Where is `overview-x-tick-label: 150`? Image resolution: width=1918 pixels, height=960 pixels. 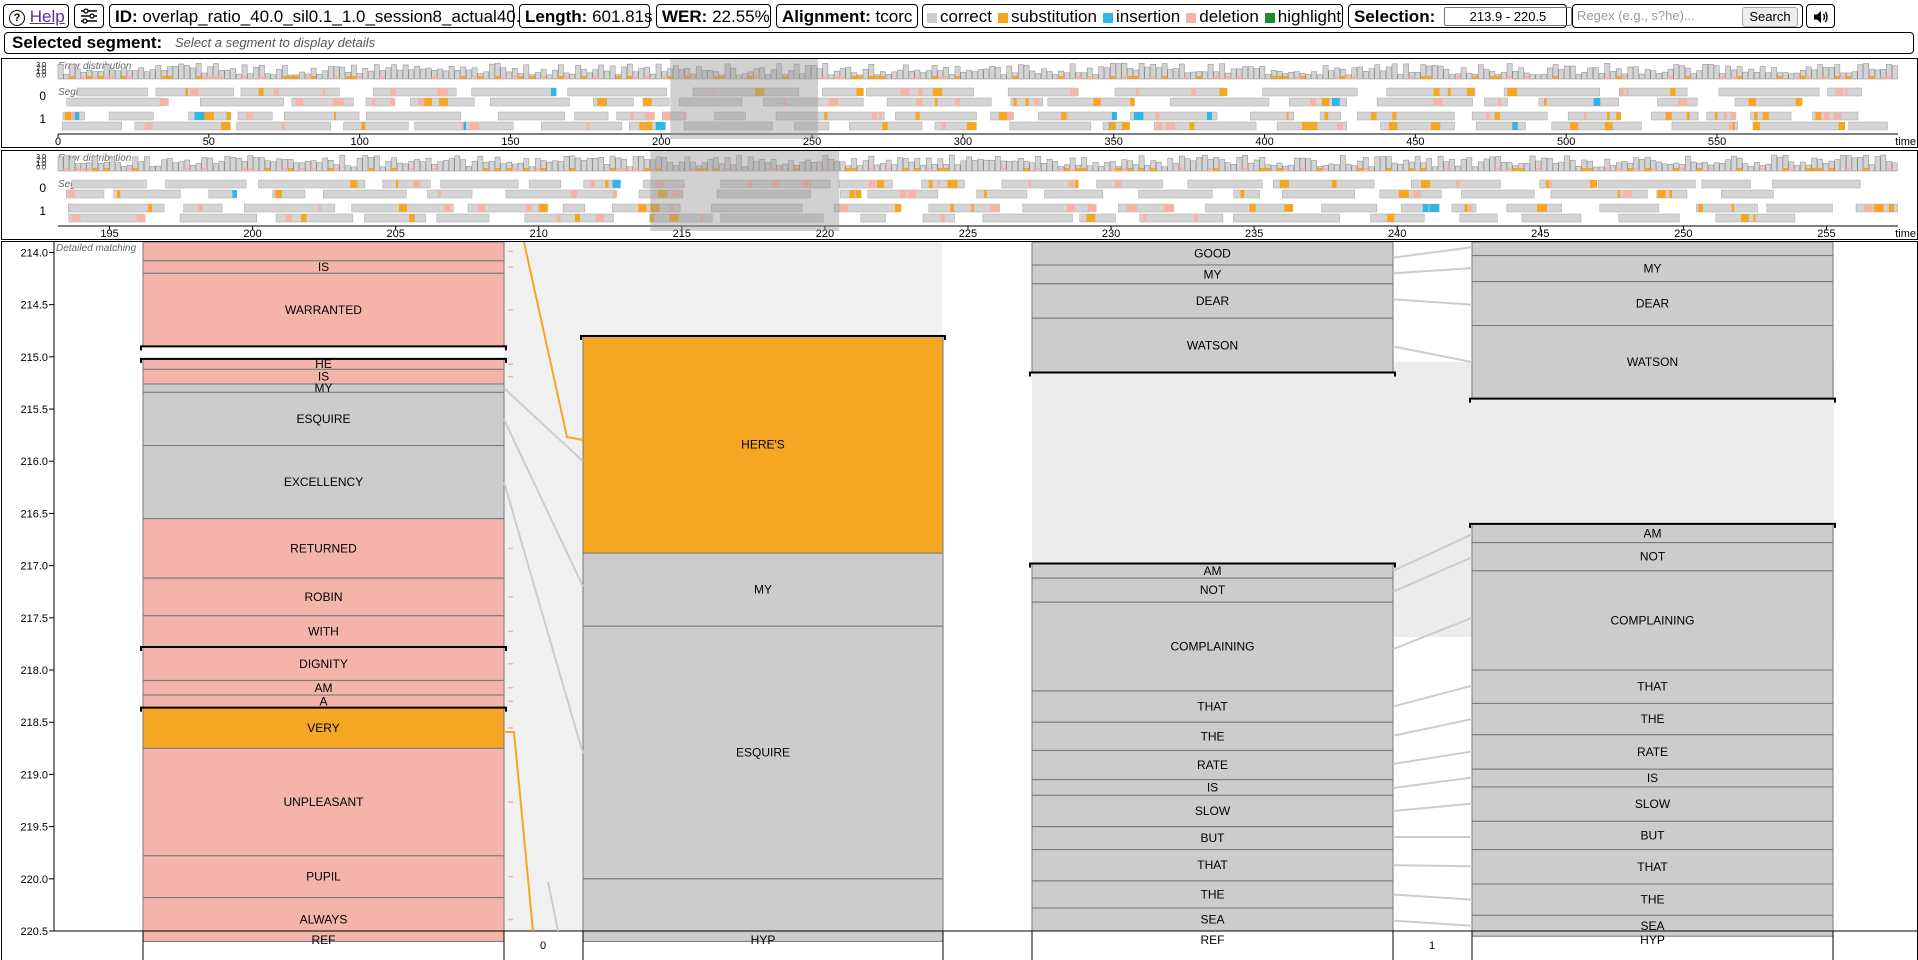 overview-x-tick-label: 150 is located at coordinates (510, 142).